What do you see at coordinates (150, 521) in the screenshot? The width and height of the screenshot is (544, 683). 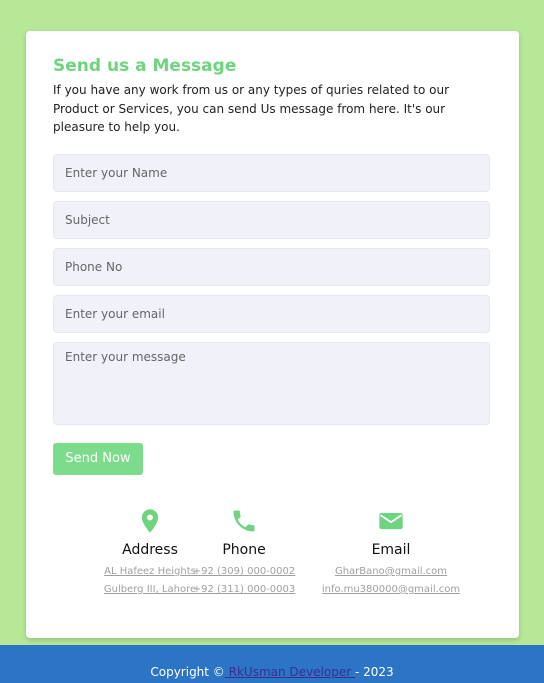 I see `map-pin-icon` at bounding box center [150, 521].